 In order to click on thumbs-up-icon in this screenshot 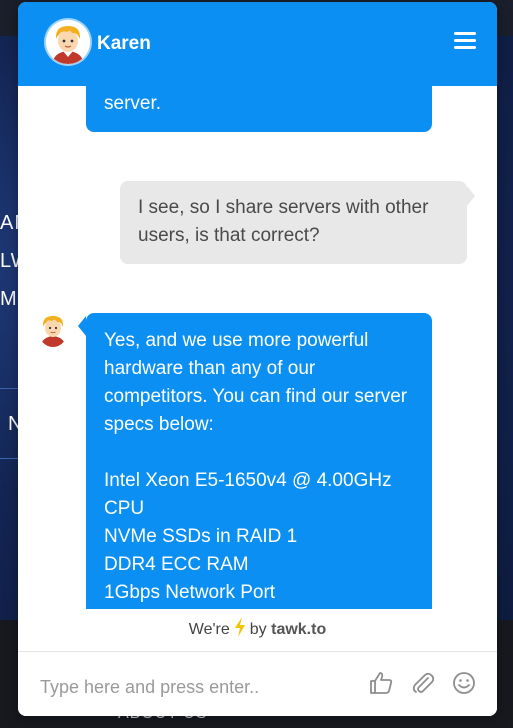, I will do `click(381, 683)`.